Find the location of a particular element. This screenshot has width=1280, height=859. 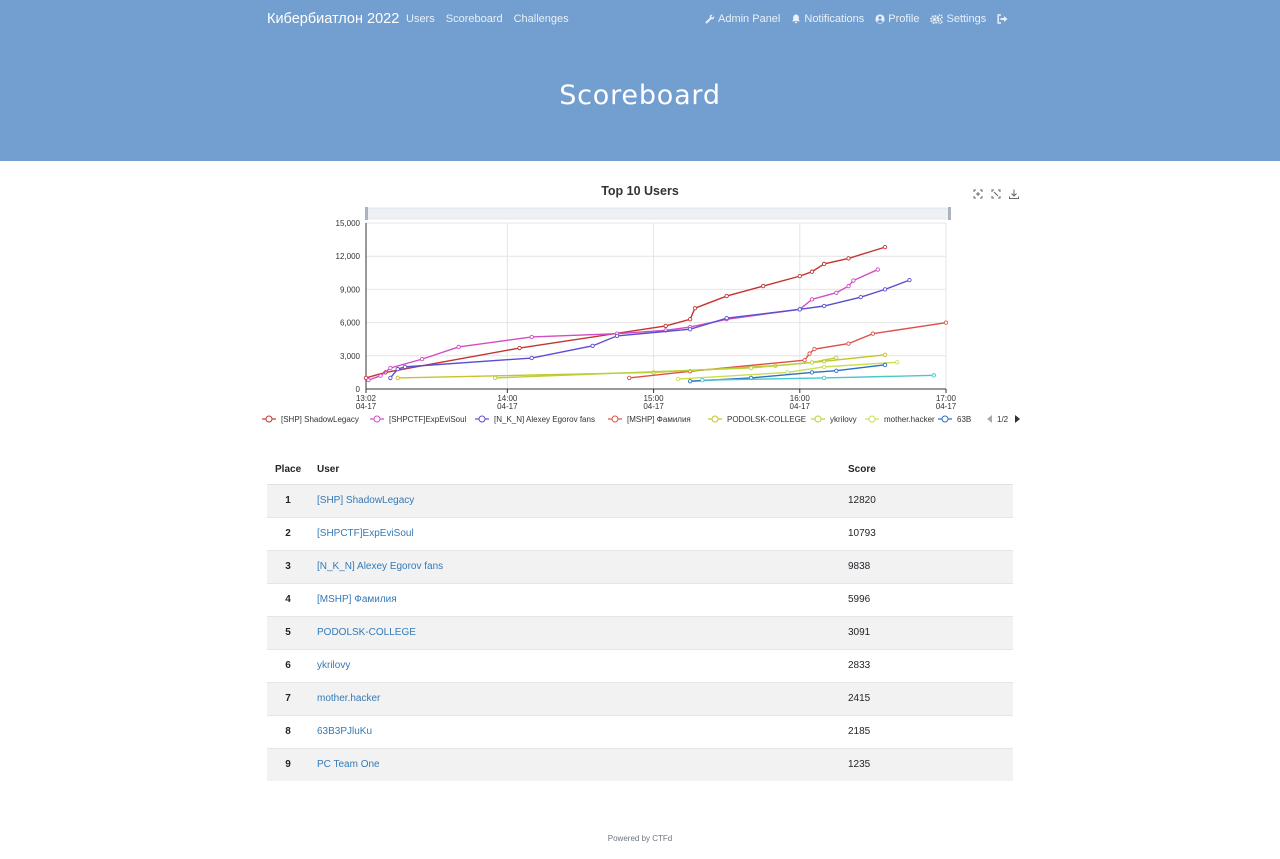

download-icon is located at coordinates (1014, 193).